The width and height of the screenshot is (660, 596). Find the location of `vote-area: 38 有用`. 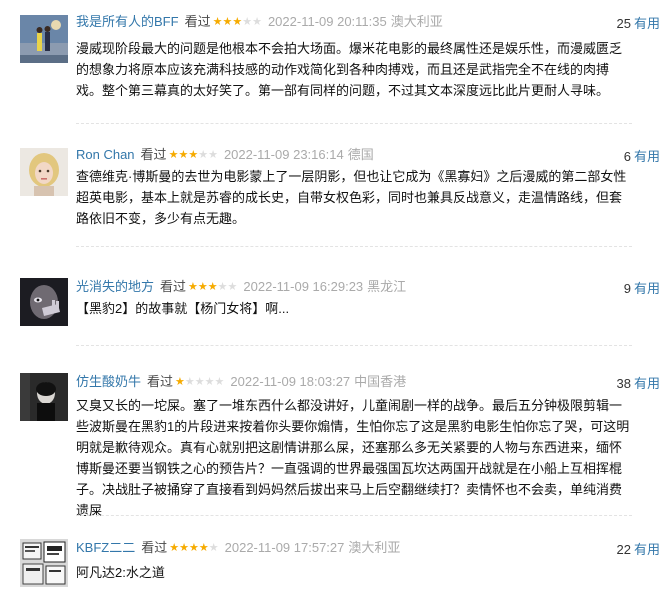

vote-area: 38 有用 is located at coordinates (638, 382).